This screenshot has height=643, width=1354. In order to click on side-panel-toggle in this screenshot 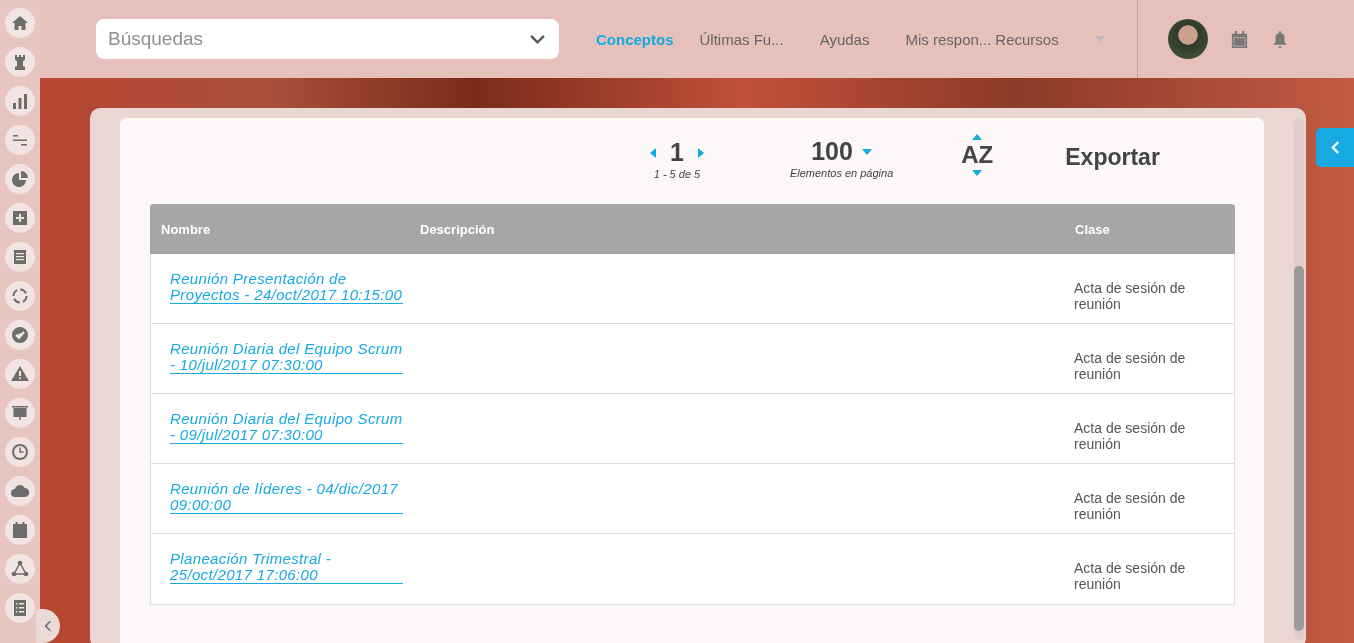, I will do `click(1335, 147)`.